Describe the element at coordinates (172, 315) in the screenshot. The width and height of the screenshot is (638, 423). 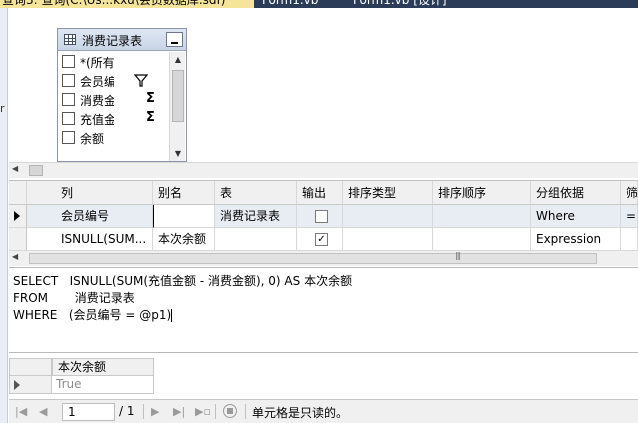
I see `text-caret` at that location.